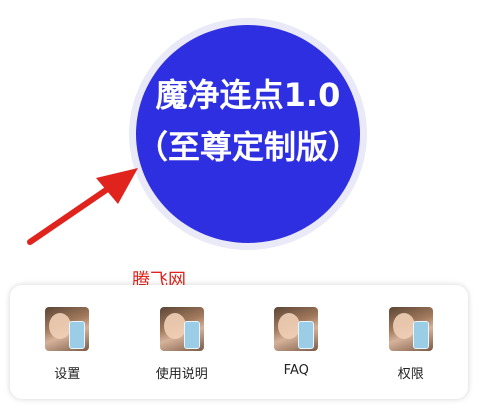 The height and width of the screenshot is (406, 480). I want to click on menu-item-label: 使用说明, so click(181, 374).